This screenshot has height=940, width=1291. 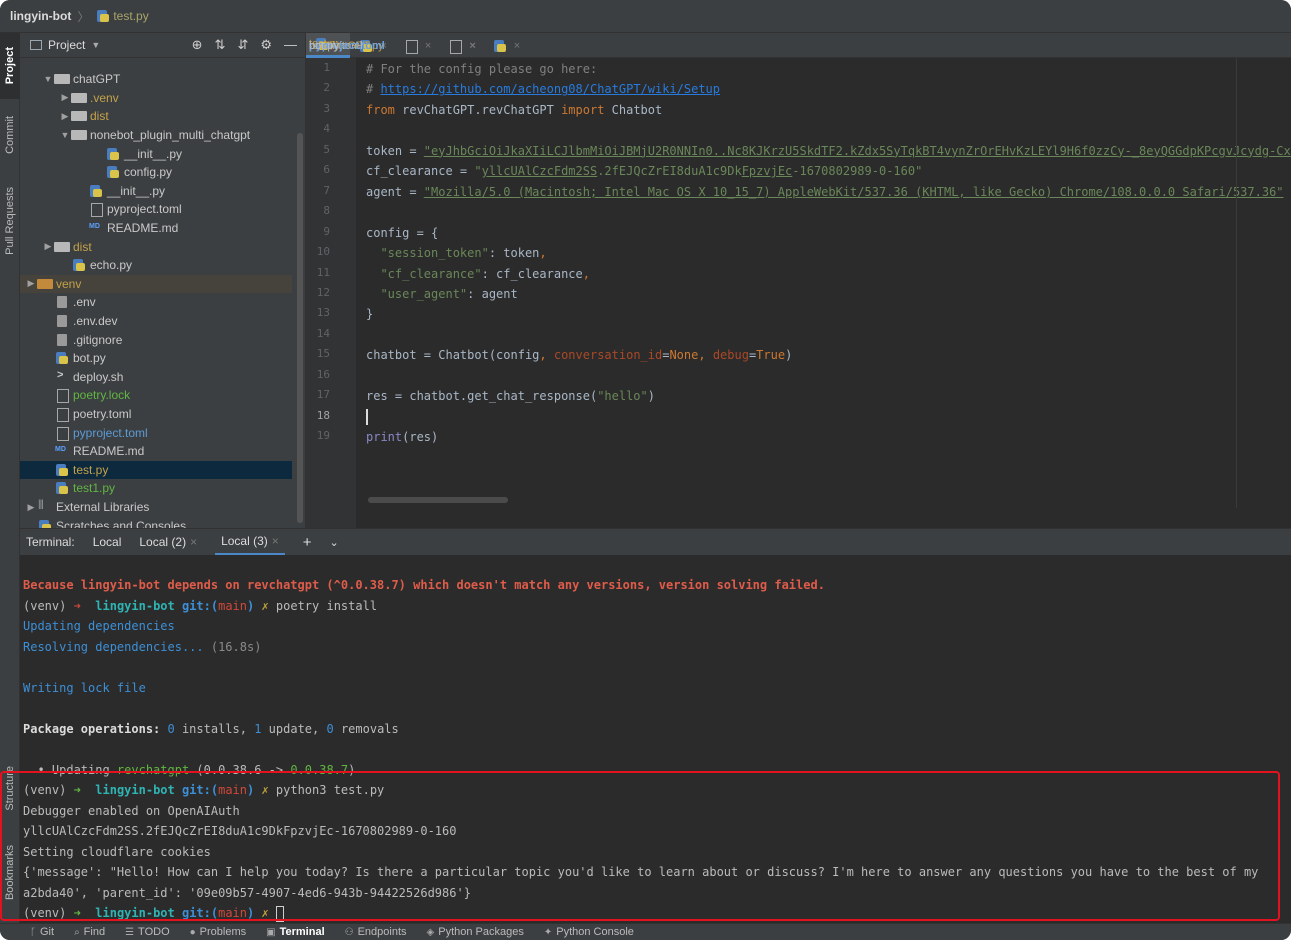 What do you see at coordinates (438, 500) in the screenshot?
I see `editor-horizontal-scrollbar` at bounding box center [438, 500].